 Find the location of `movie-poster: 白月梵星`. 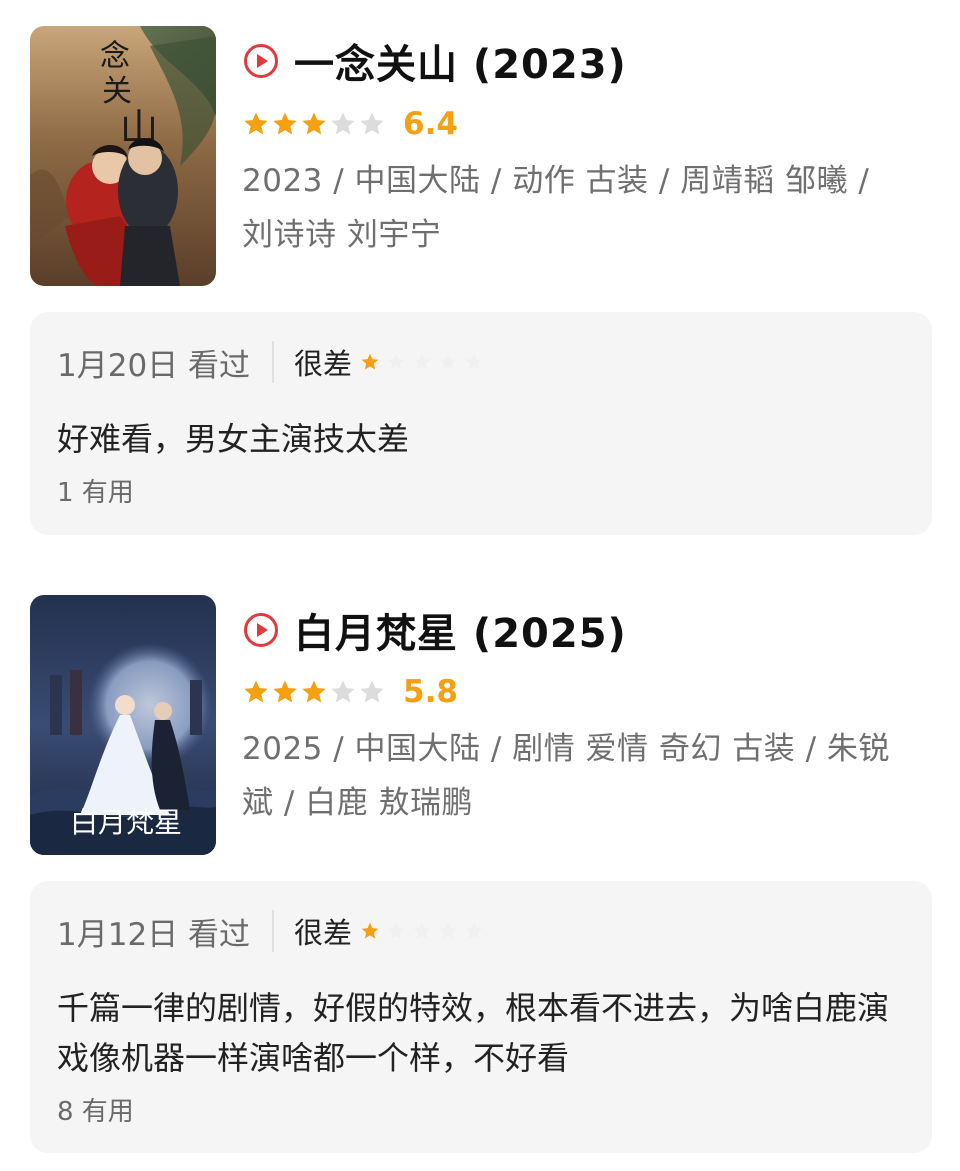

movie-poster: 白月梵星 is located at coordinates (123, 725).